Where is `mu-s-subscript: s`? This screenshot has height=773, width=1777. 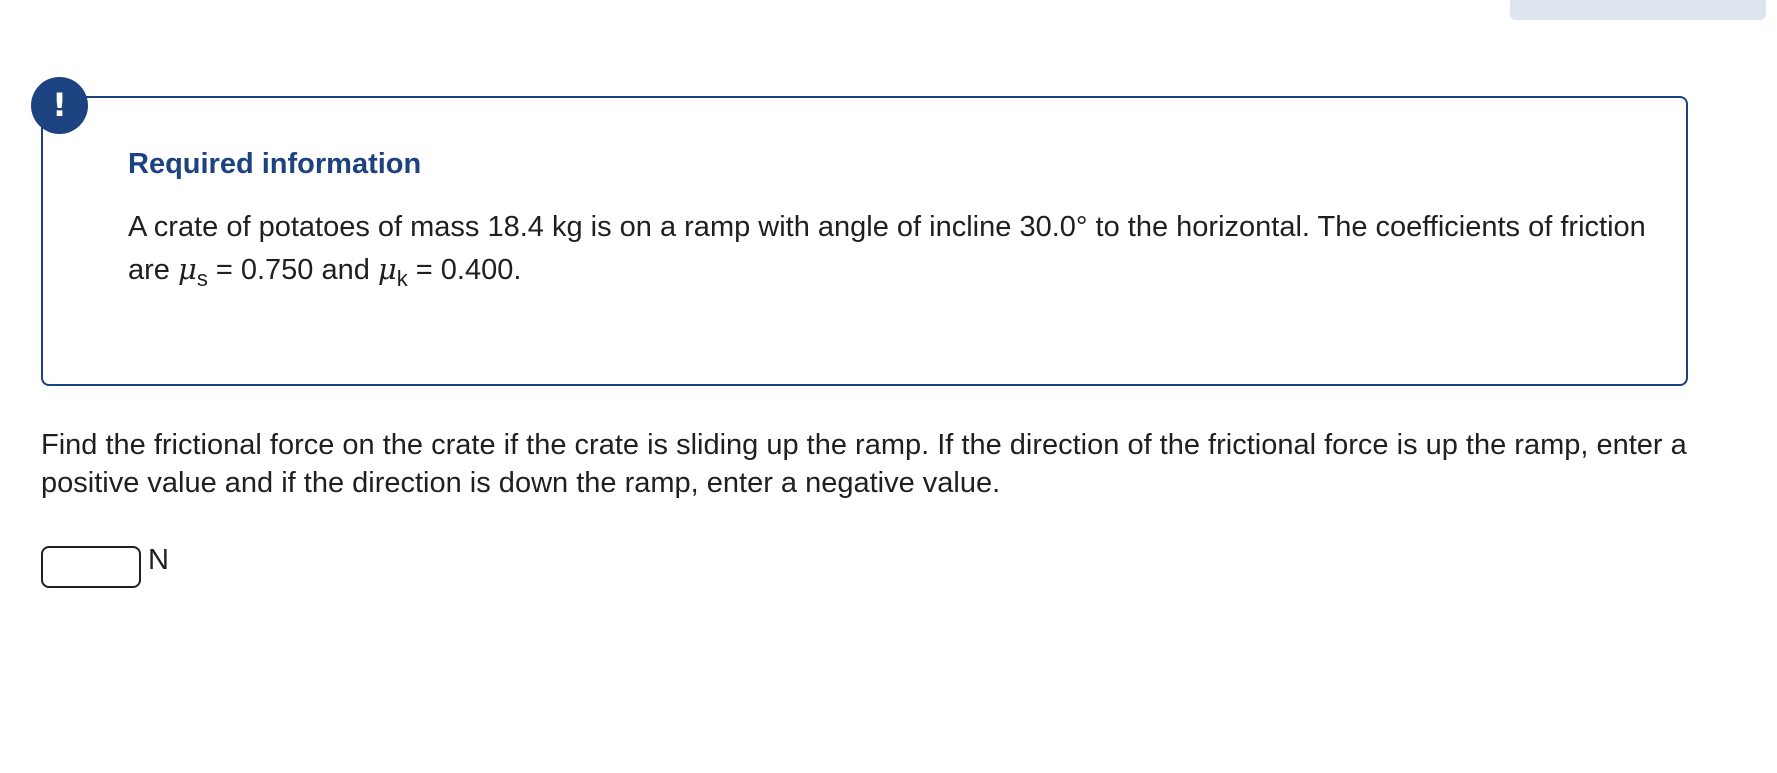 mu-s-subscript: s is located at coordinates (202, 278).